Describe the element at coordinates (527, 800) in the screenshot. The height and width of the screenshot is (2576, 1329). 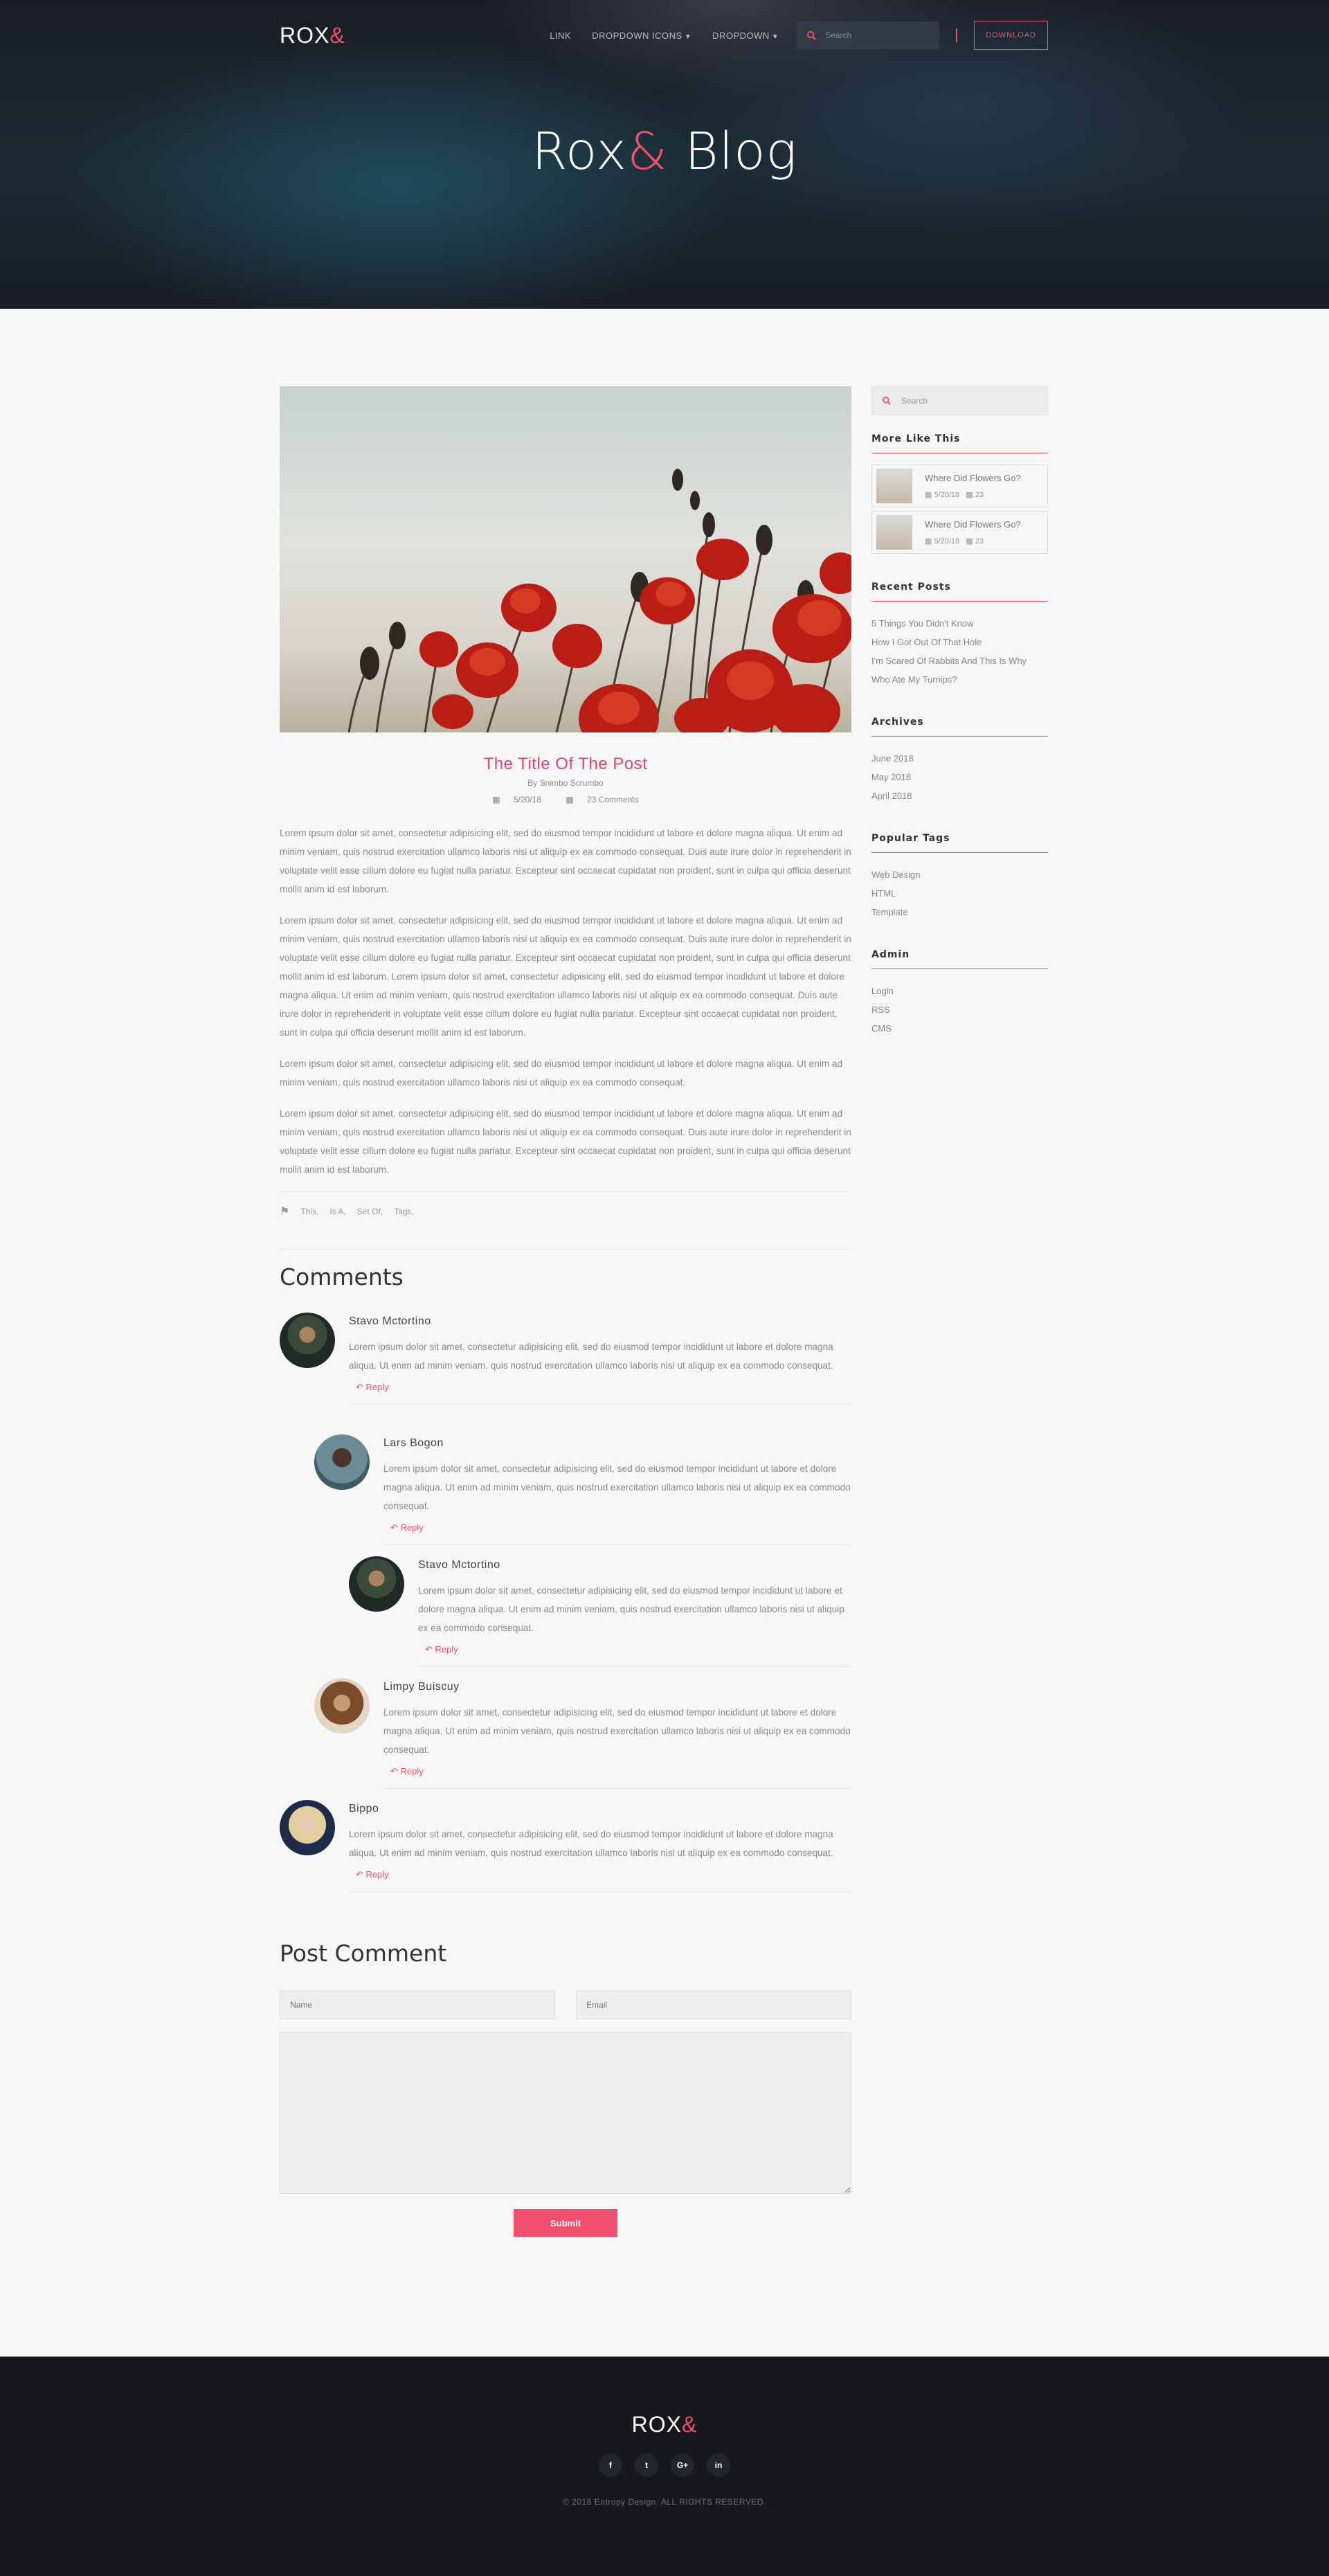
I see `post-date-text: 5/20/18` at that location.